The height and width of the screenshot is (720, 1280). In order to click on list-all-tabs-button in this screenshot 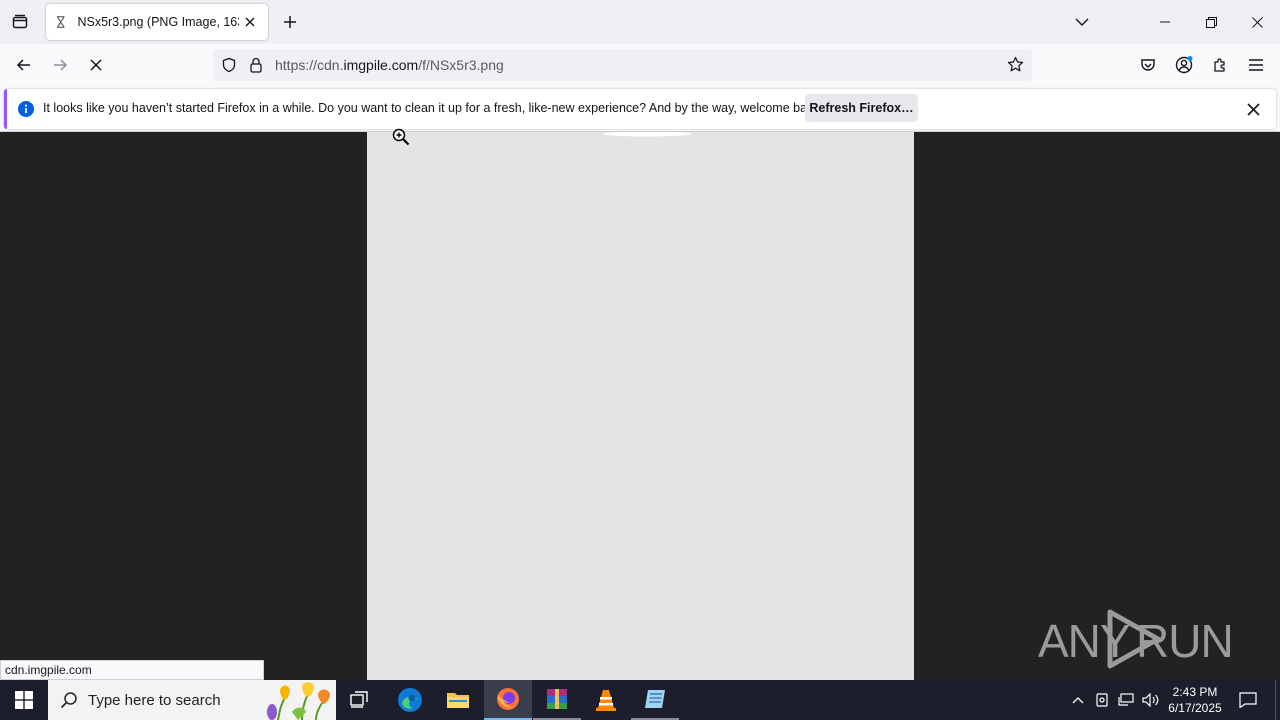, I will do `click(1082, 22)`.